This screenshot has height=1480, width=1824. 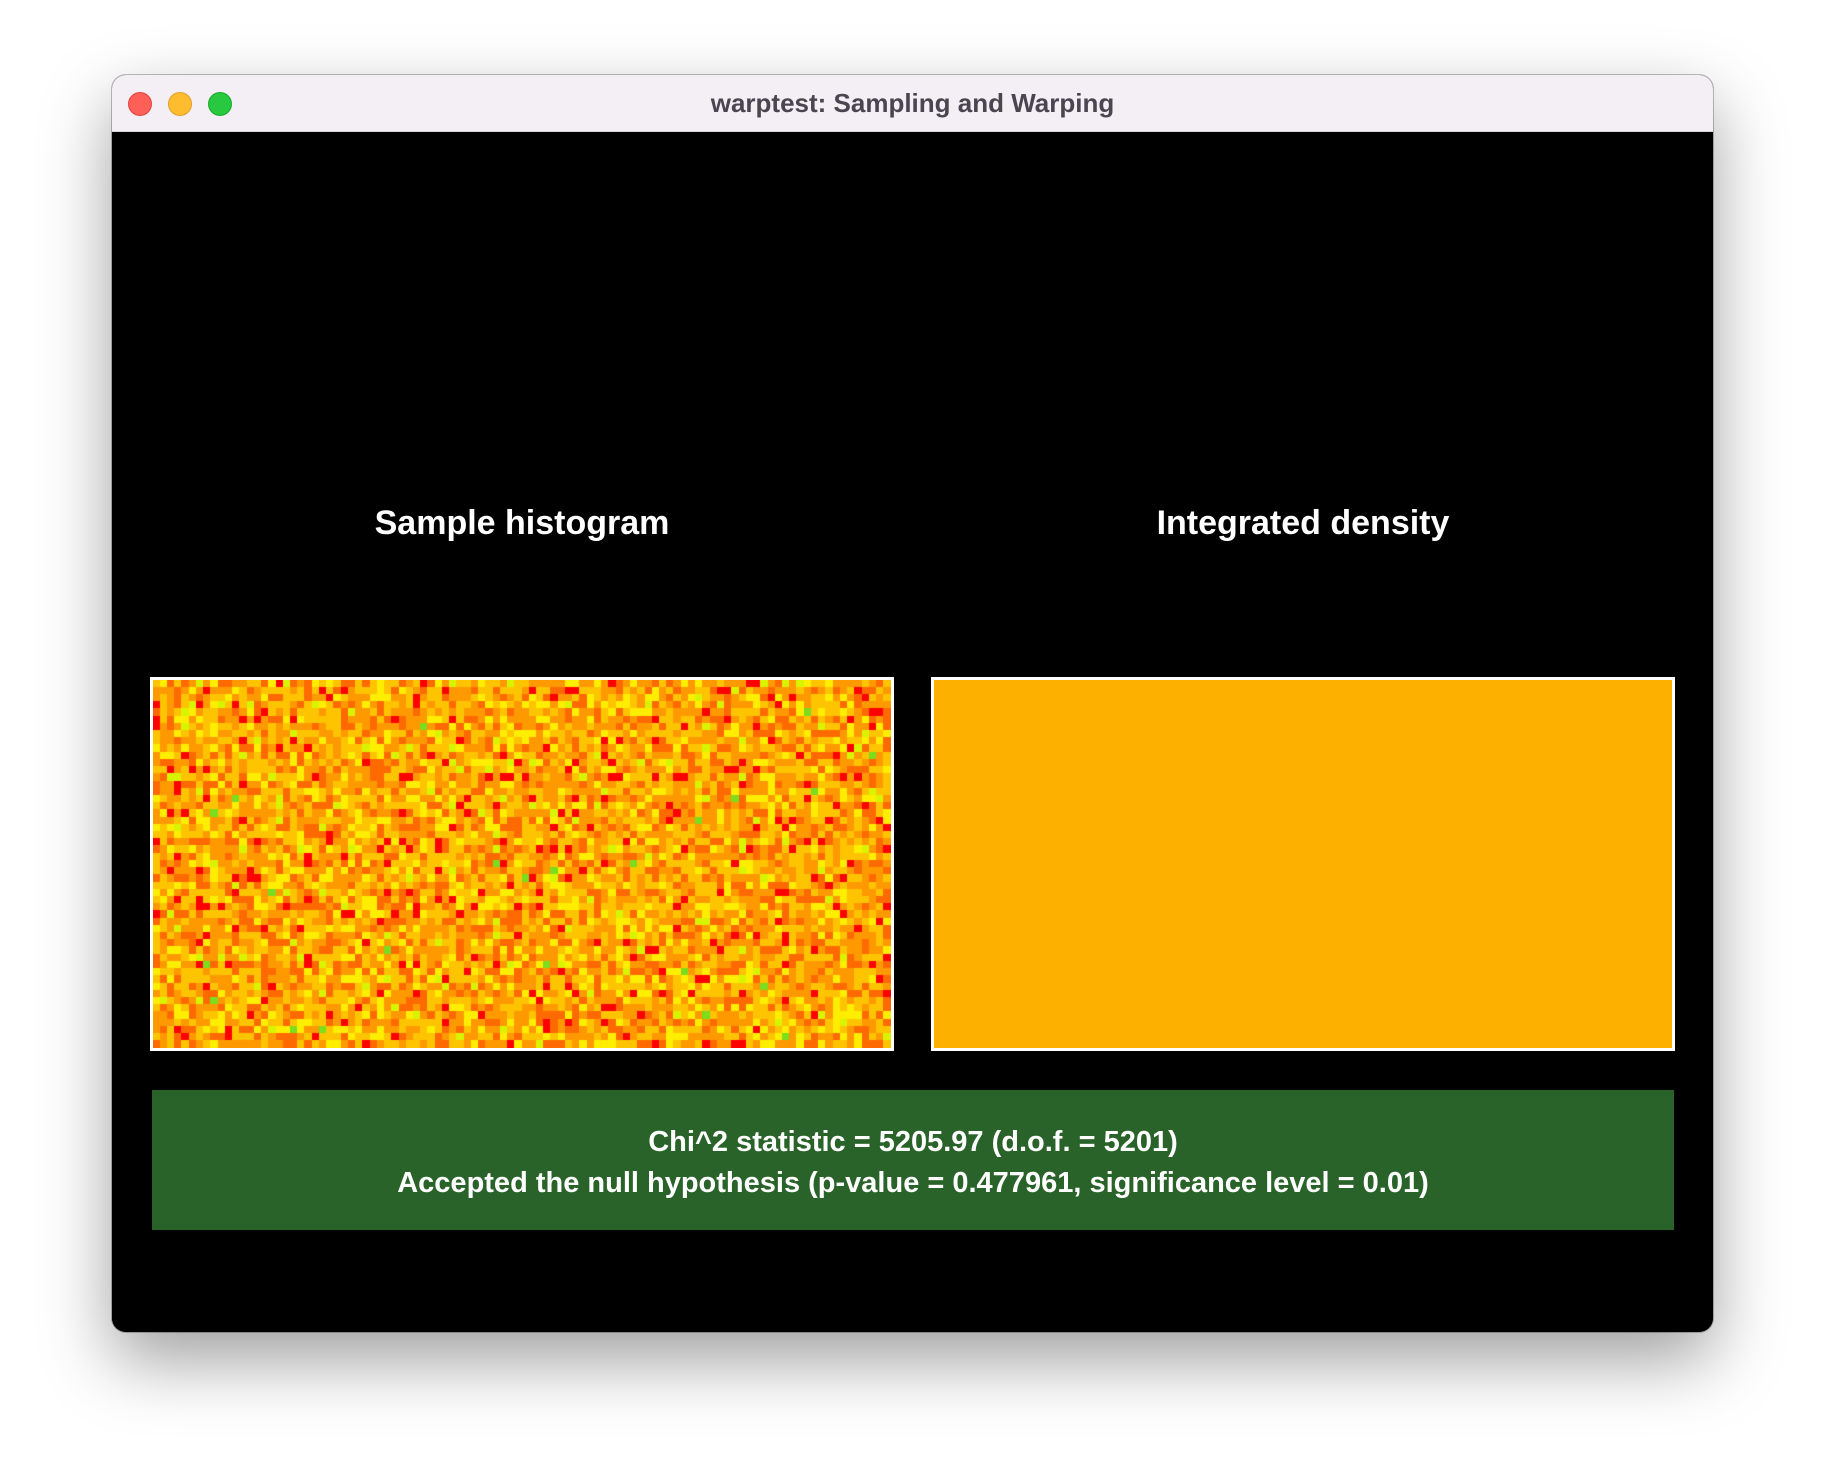 What do you see at coordinates (1303, 523) in the screenshot?
I see `integrated-density-title: Integrated density` at bounding box center [1303, 523].